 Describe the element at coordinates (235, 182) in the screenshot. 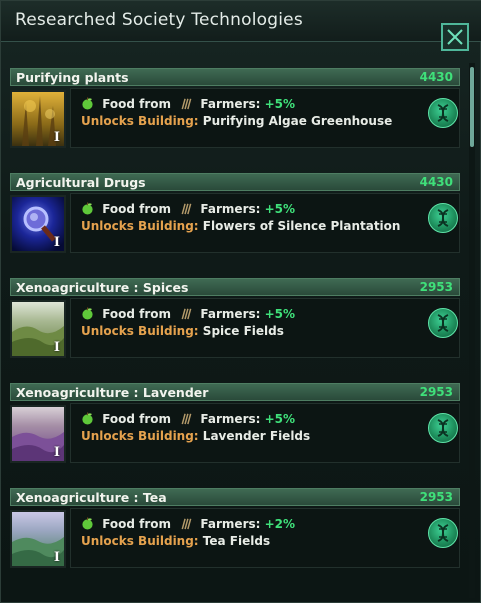

I see `tech-header: Agricultural Drugs 4430` at that location.